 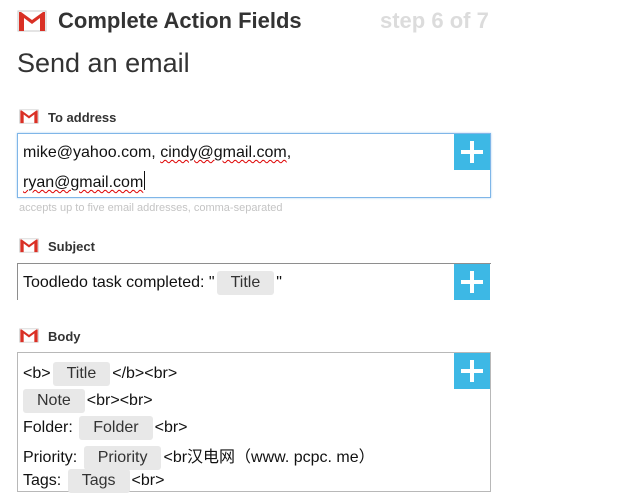 I want to click on body-line: Tags: Tags <br>, so click(x=93, y=481).